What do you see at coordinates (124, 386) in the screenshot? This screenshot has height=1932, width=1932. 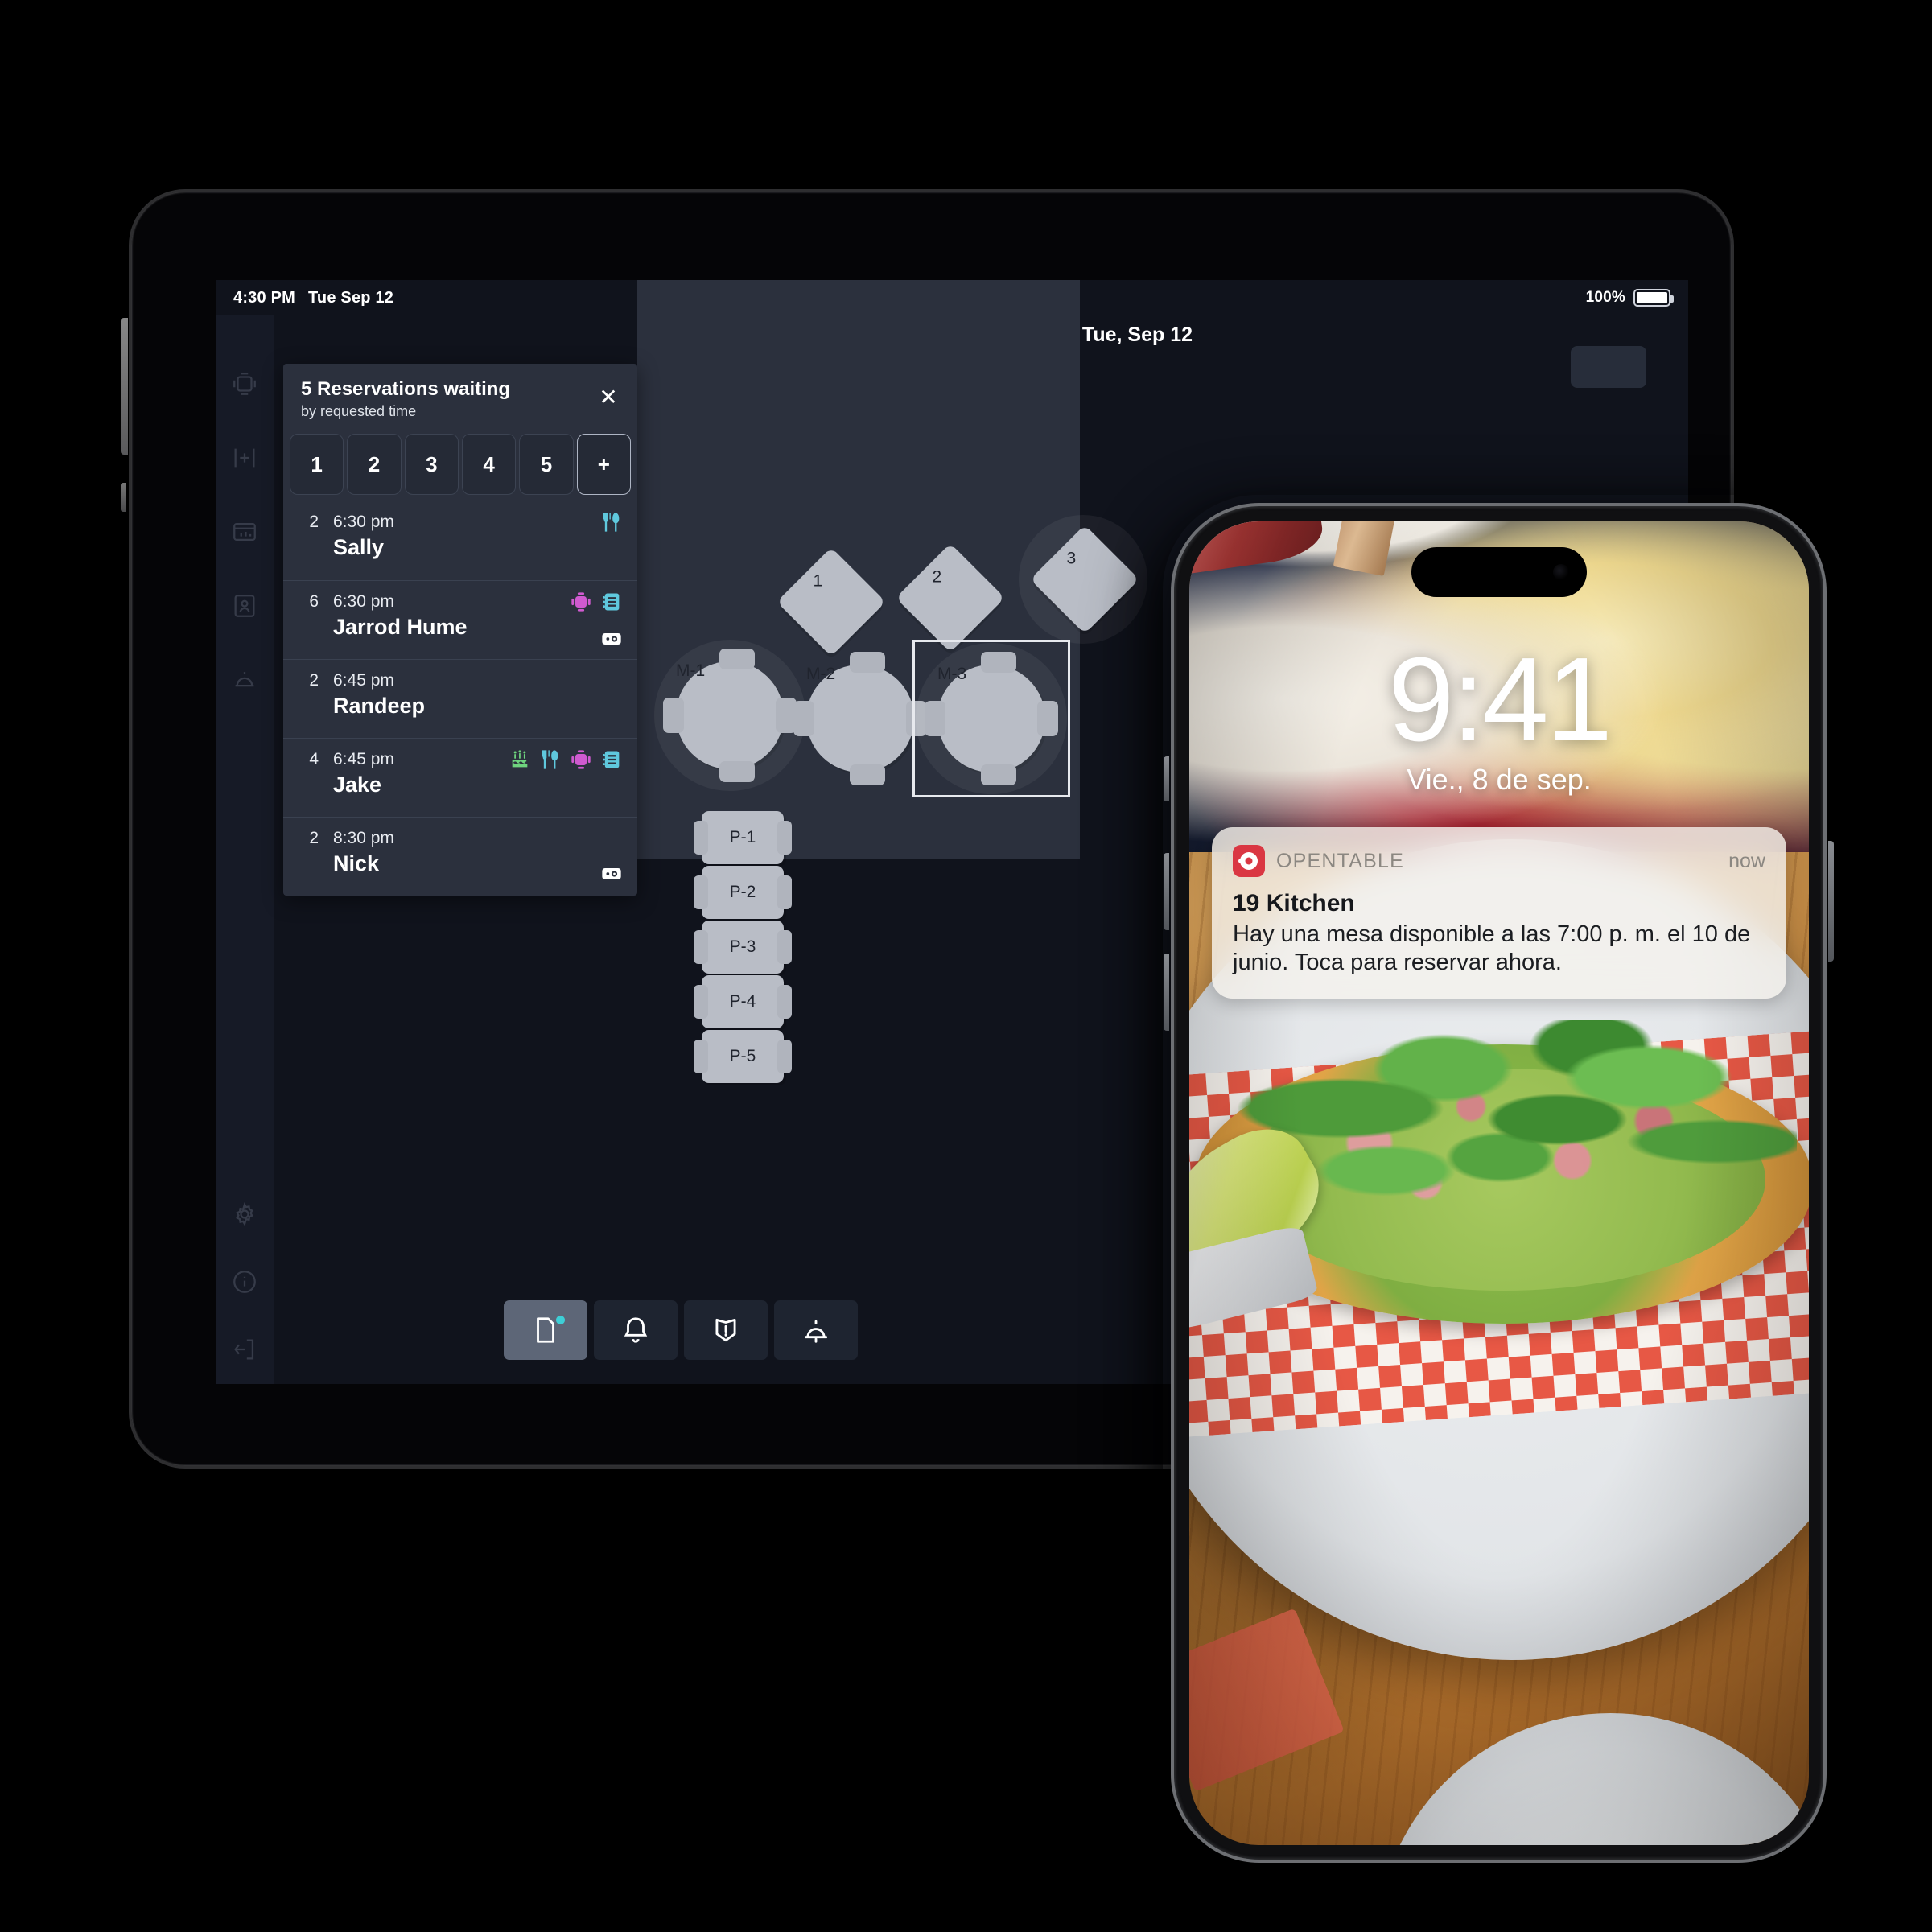 I see `tablet-volume-button` at bounding box center [124, 386].